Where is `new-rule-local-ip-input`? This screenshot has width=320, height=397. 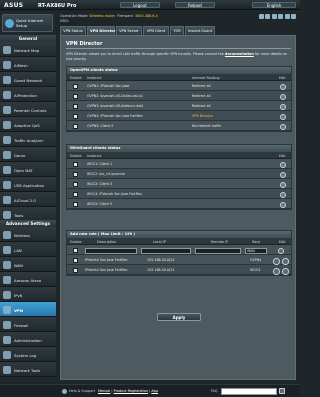 new-rule-local-ip-input is located at coordinates (166, 251).